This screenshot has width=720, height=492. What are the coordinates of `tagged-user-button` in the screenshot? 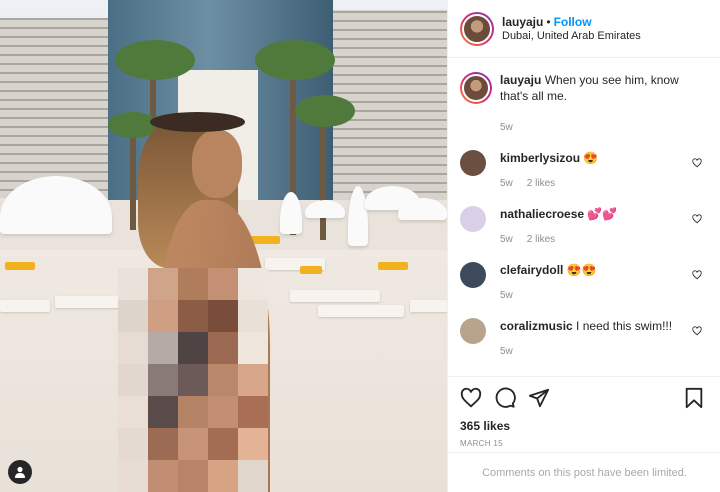 It's located at (20, 472).